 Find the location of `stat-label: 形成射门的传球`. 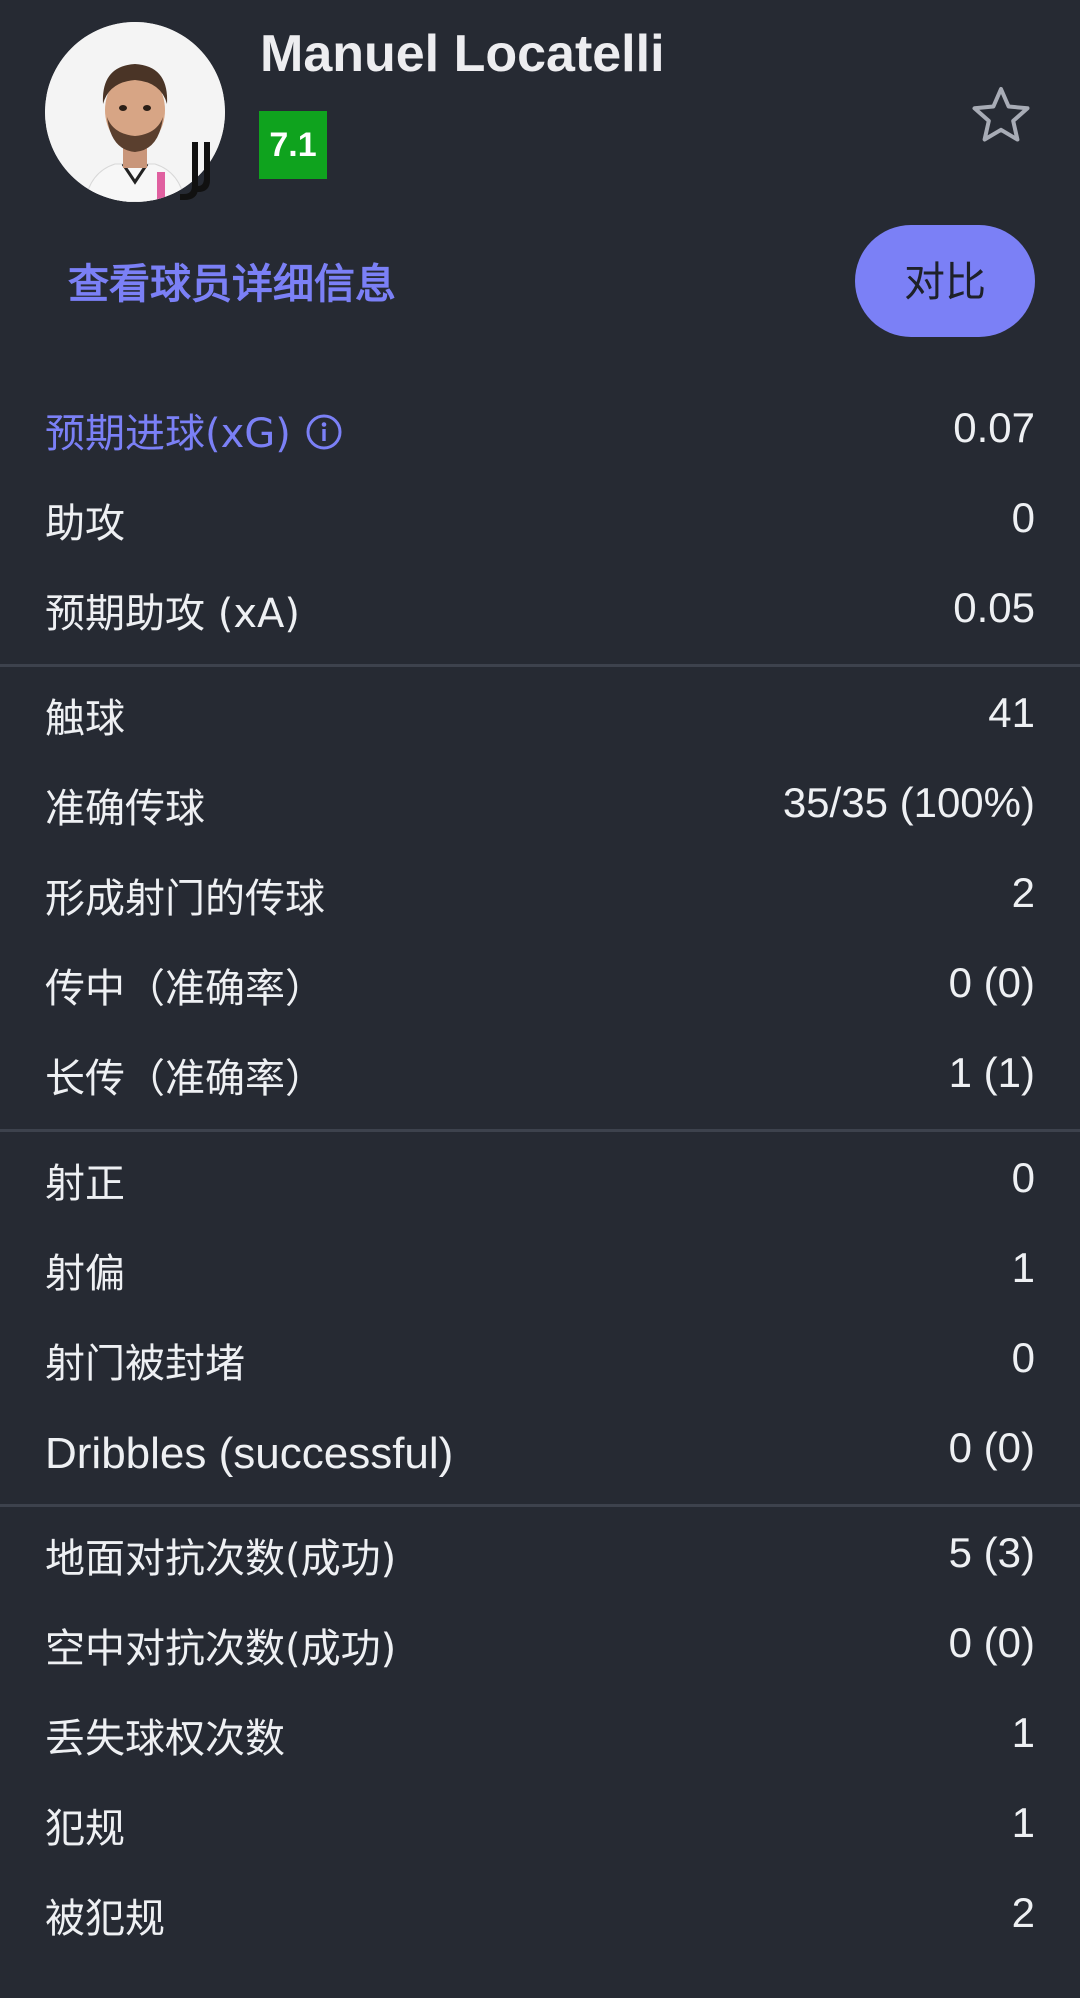

stat-label: 形成射门的传球 is located at coordinates (185, 899).